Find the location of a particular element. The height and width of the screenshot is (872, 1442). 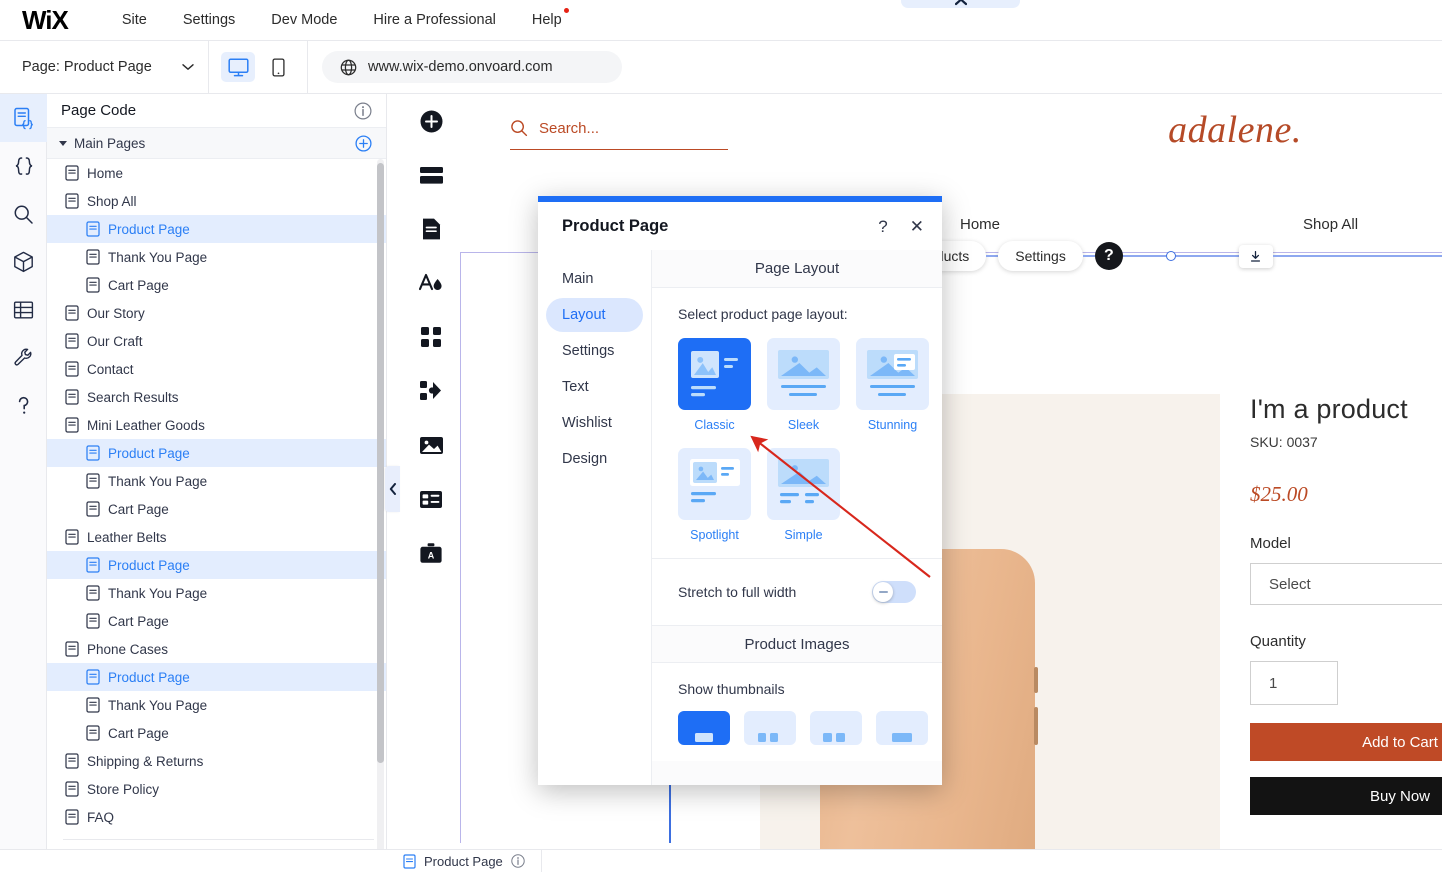

page-tree-item: Store Policy is located at coordinates (216, 789).